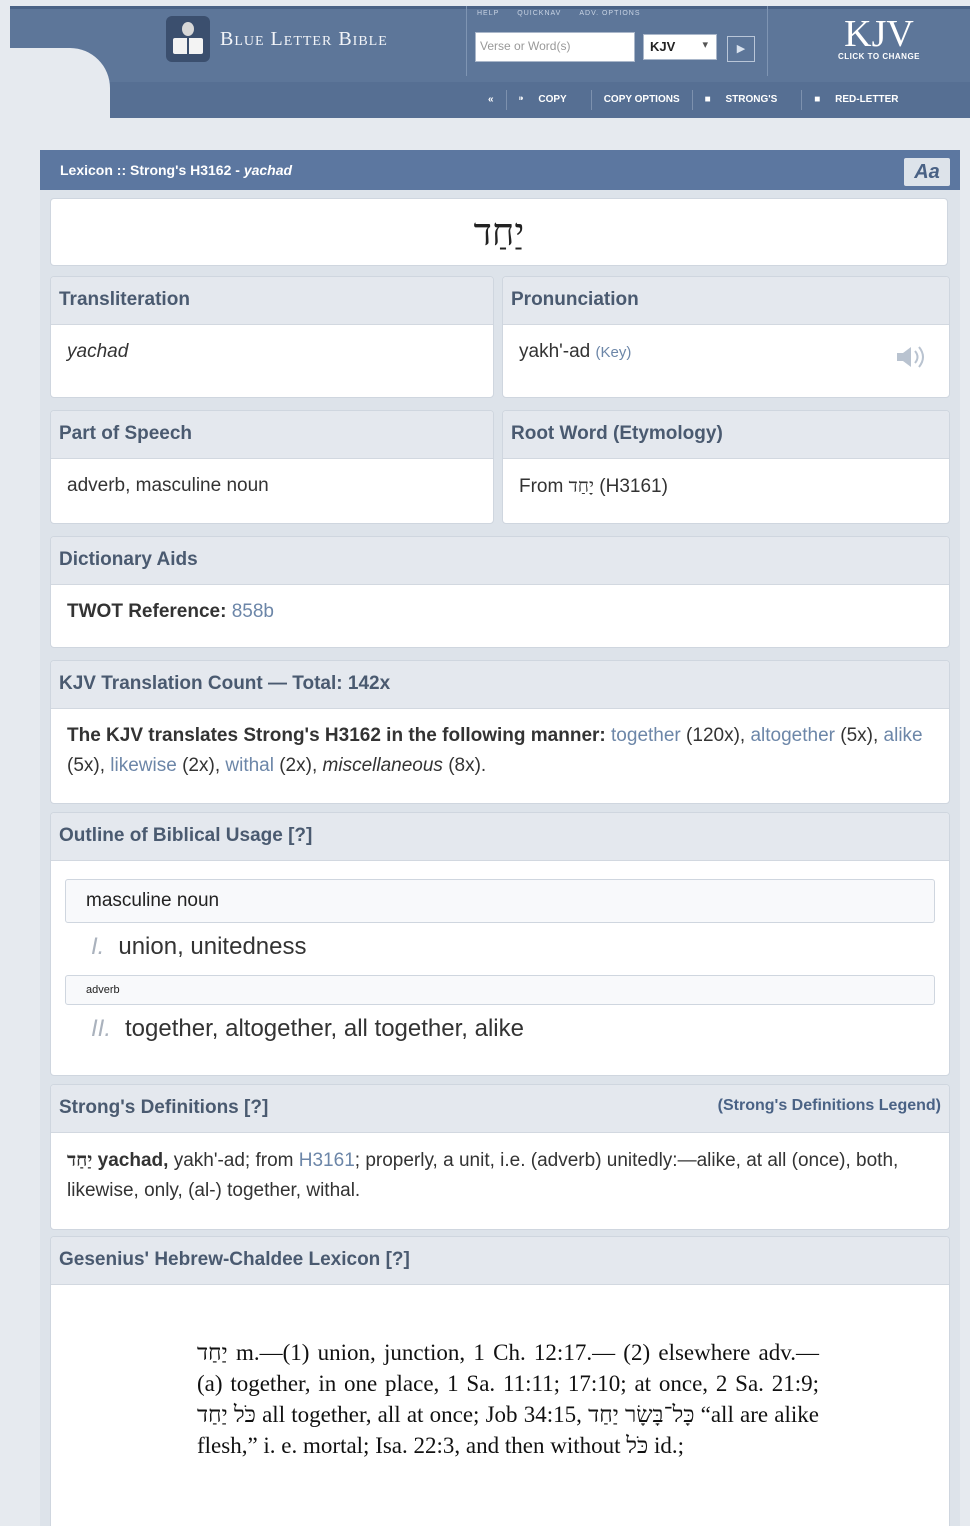 The height and width of the screenshot is (1526, 970). I want to click on translation-count-altogether: (5x),, so click(859, 735).